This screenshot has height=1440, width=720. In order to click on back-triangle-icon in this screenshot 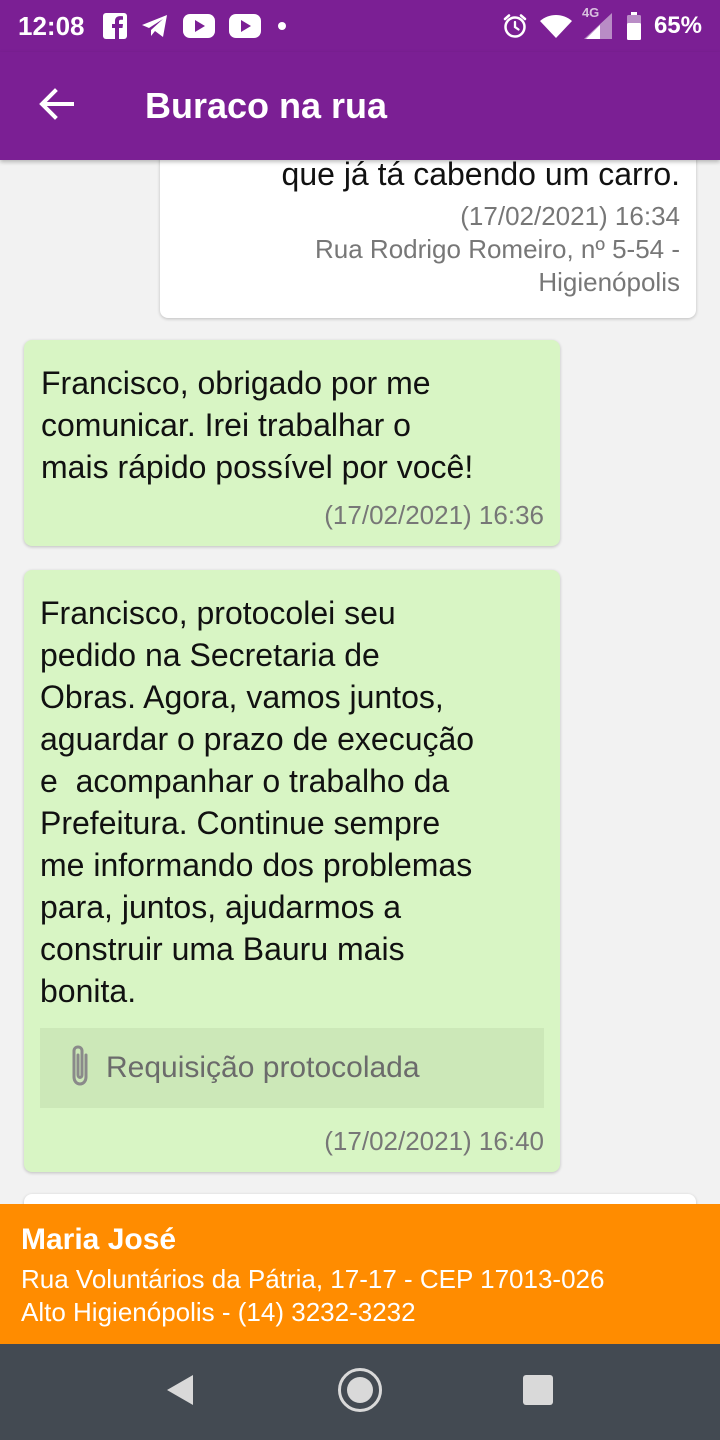, I will do `click(180, 1392)`.